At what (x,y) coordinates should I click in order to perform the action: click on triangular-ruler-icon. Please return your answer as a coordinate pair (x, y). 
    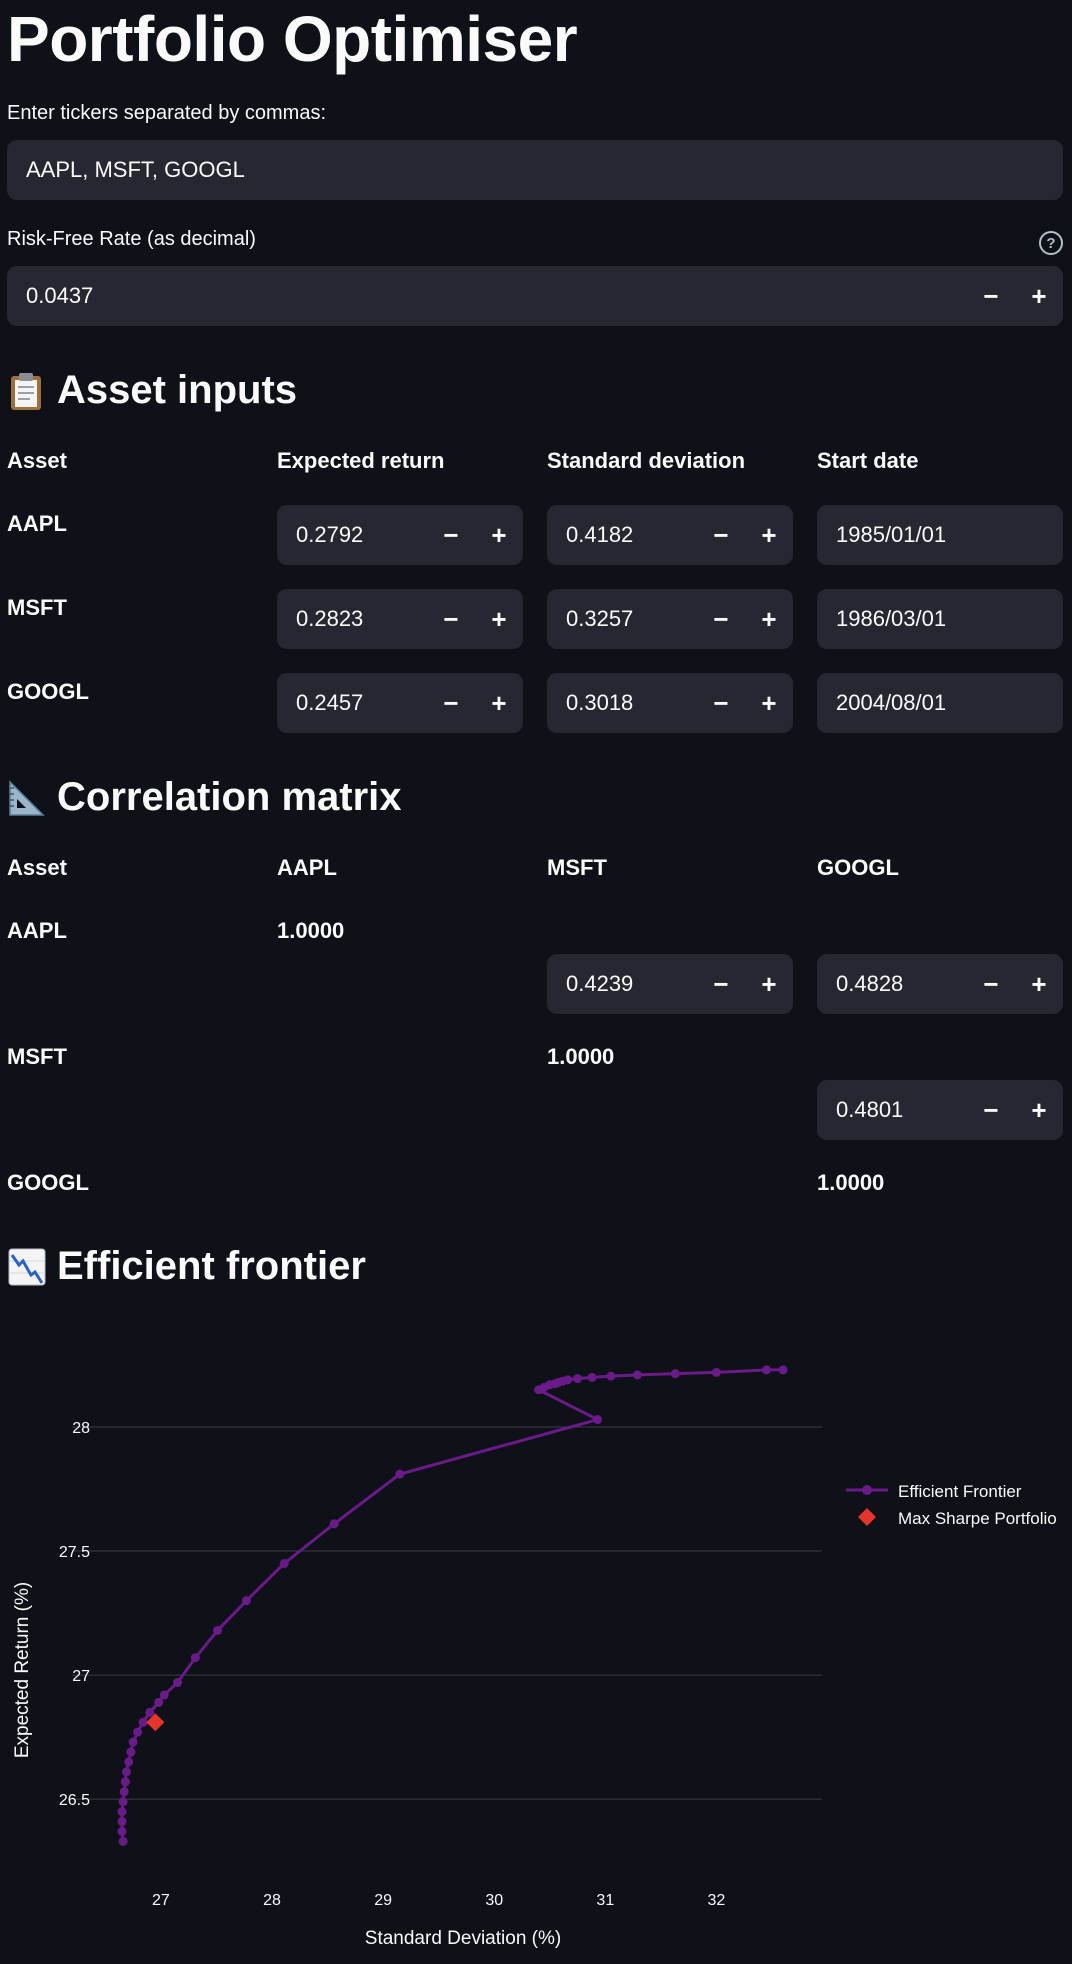
    Looking at the image, I should click on (27, 797).